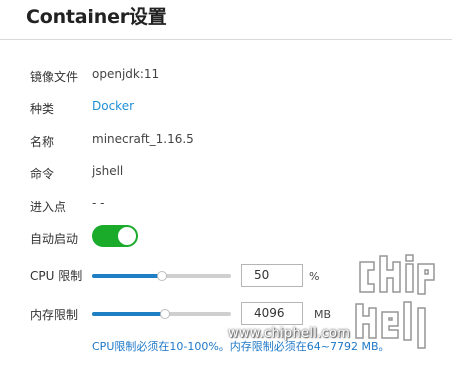  What do you see at coordinates (115, 236) in the screenshot?
I see `autostart-toggle` at bounding box center [115, 236].